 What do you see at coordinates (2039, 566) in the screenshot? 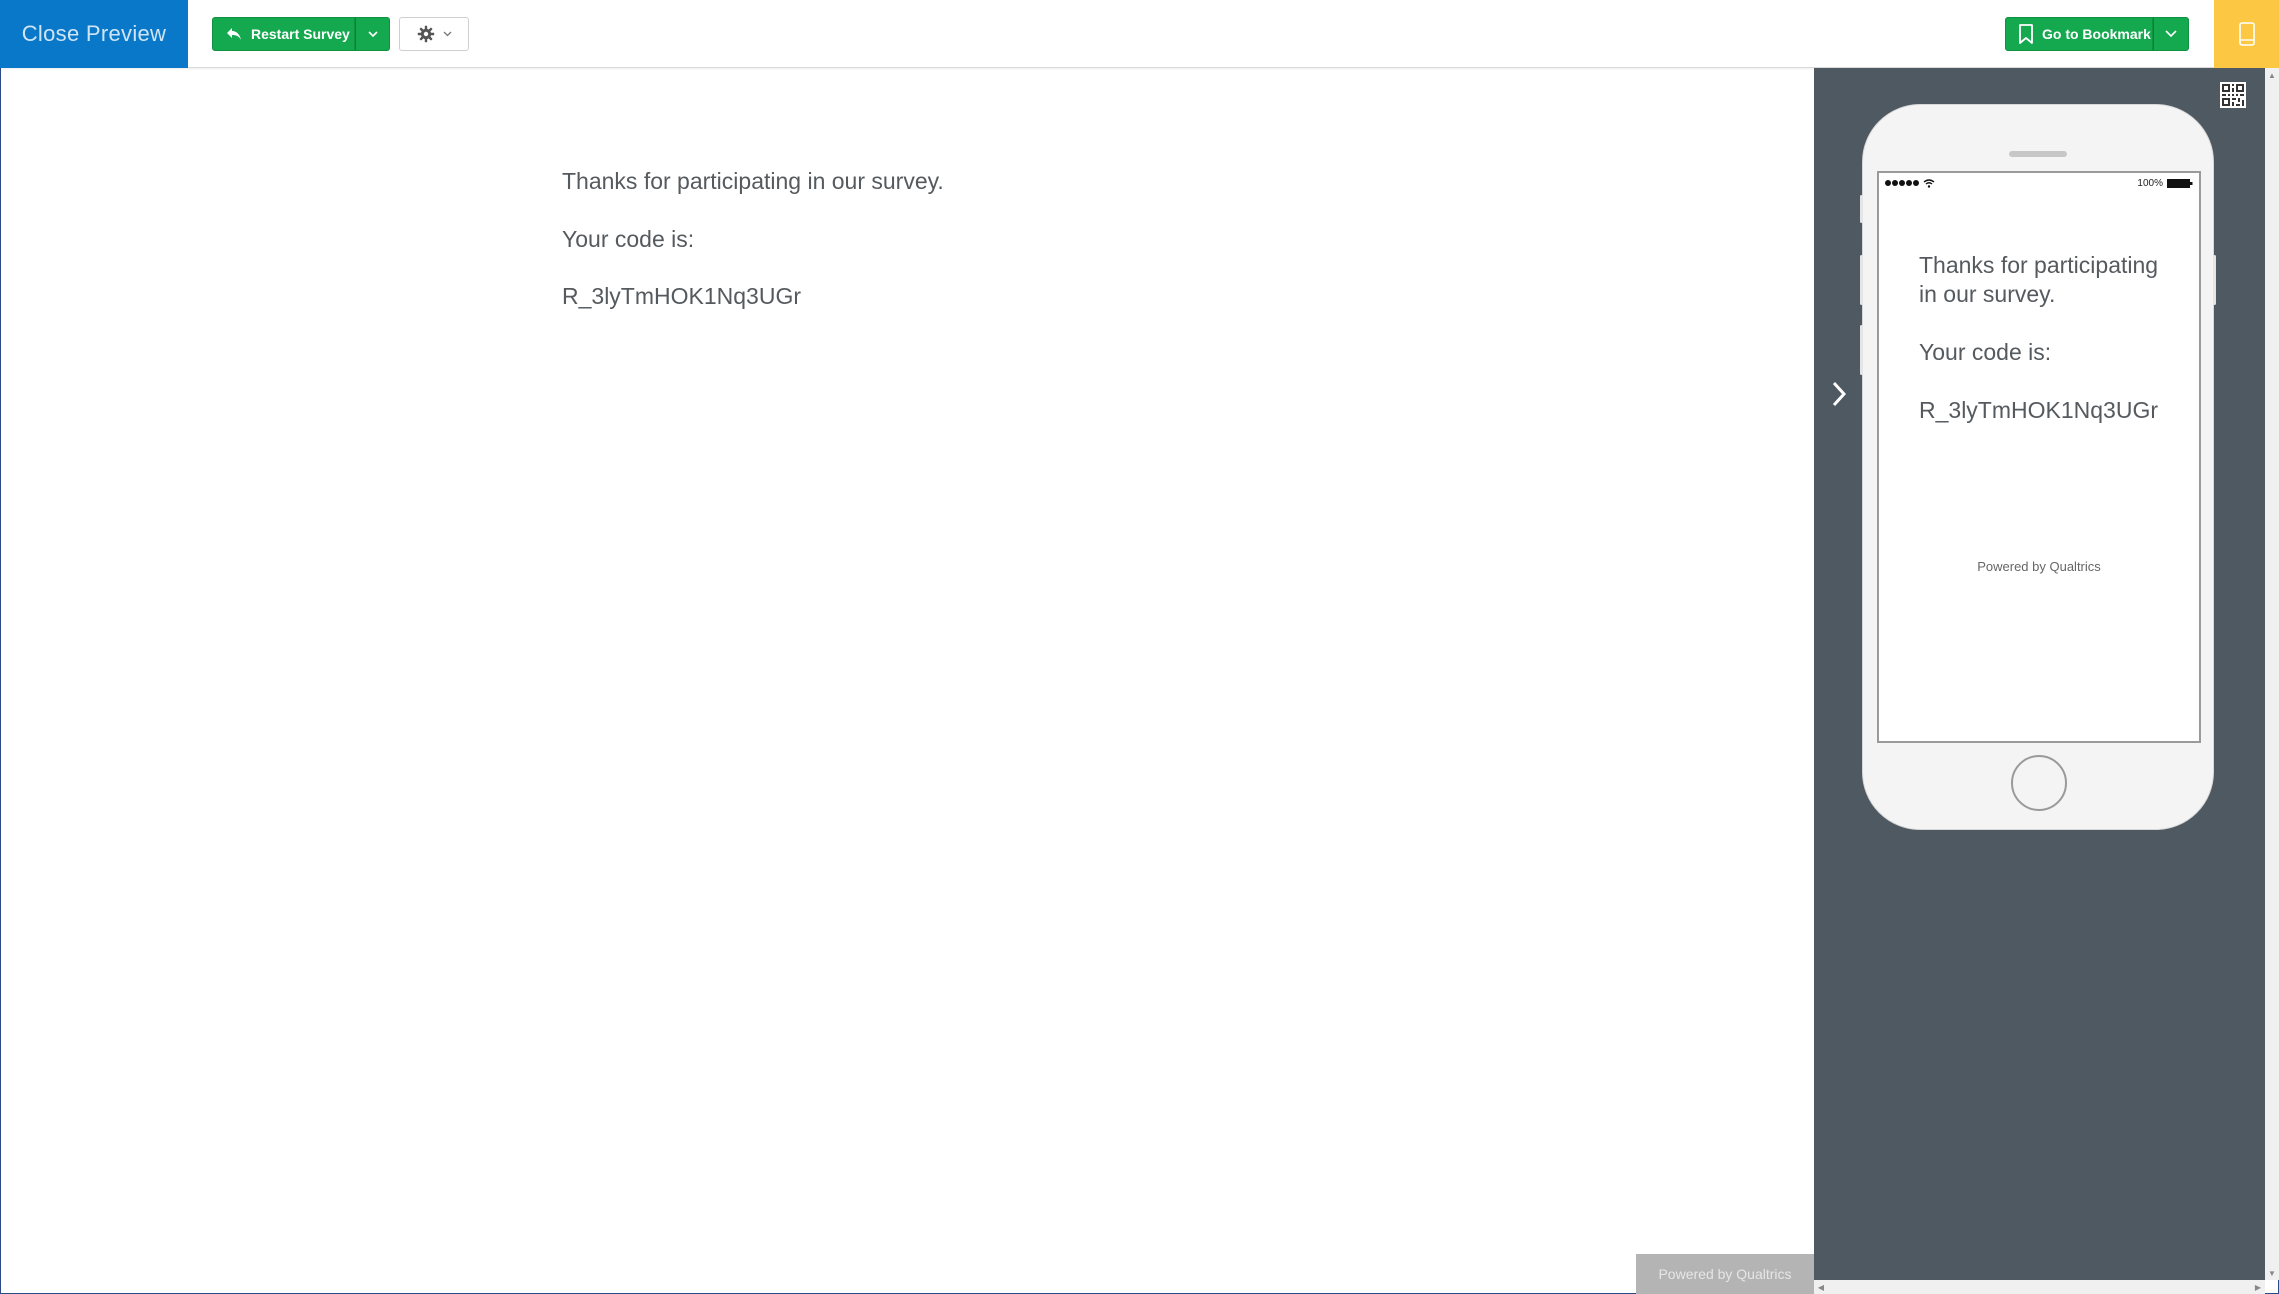
I see `mobile-powered-by-link: Powered by Qualtrics` at bounding box center [2039, 566].